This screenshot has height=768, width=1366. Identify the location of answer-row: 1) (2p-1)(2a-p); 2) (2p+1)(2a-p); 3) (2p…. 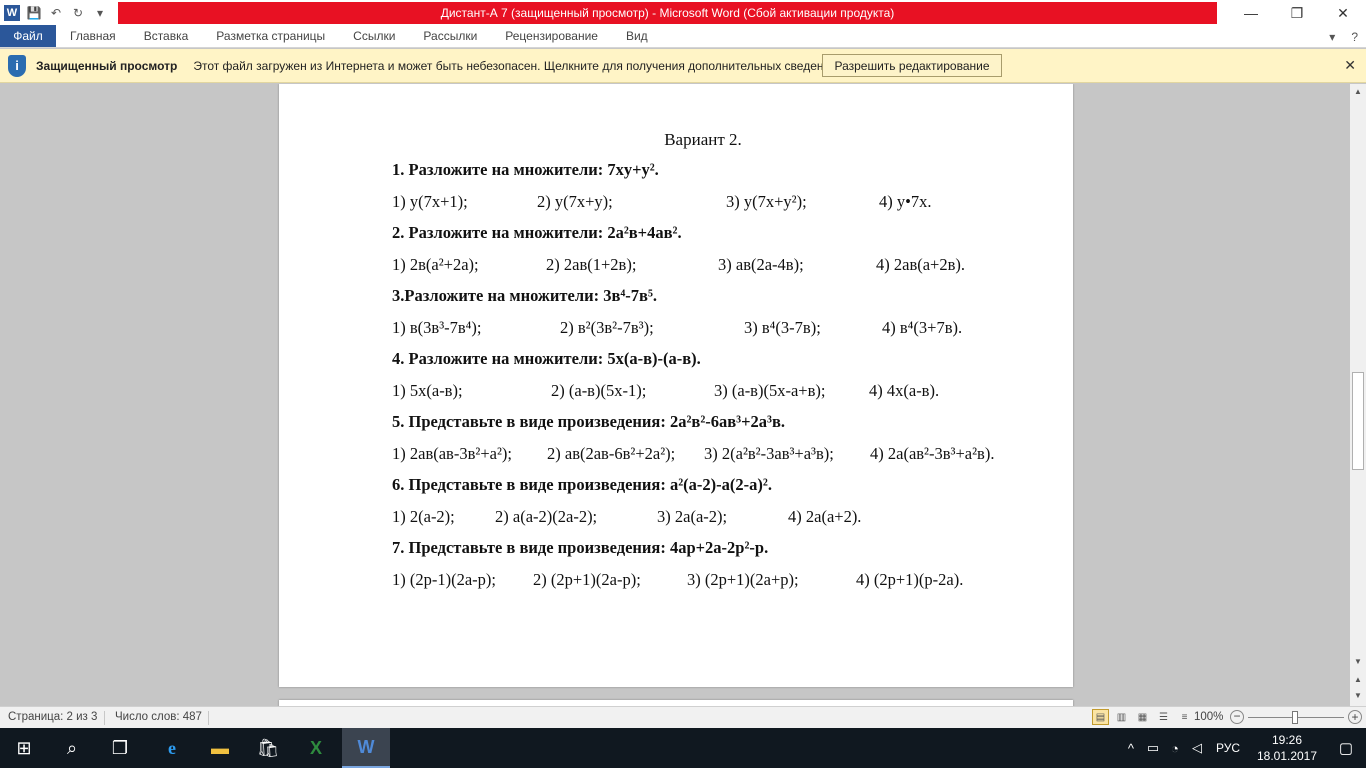
(712, 584).